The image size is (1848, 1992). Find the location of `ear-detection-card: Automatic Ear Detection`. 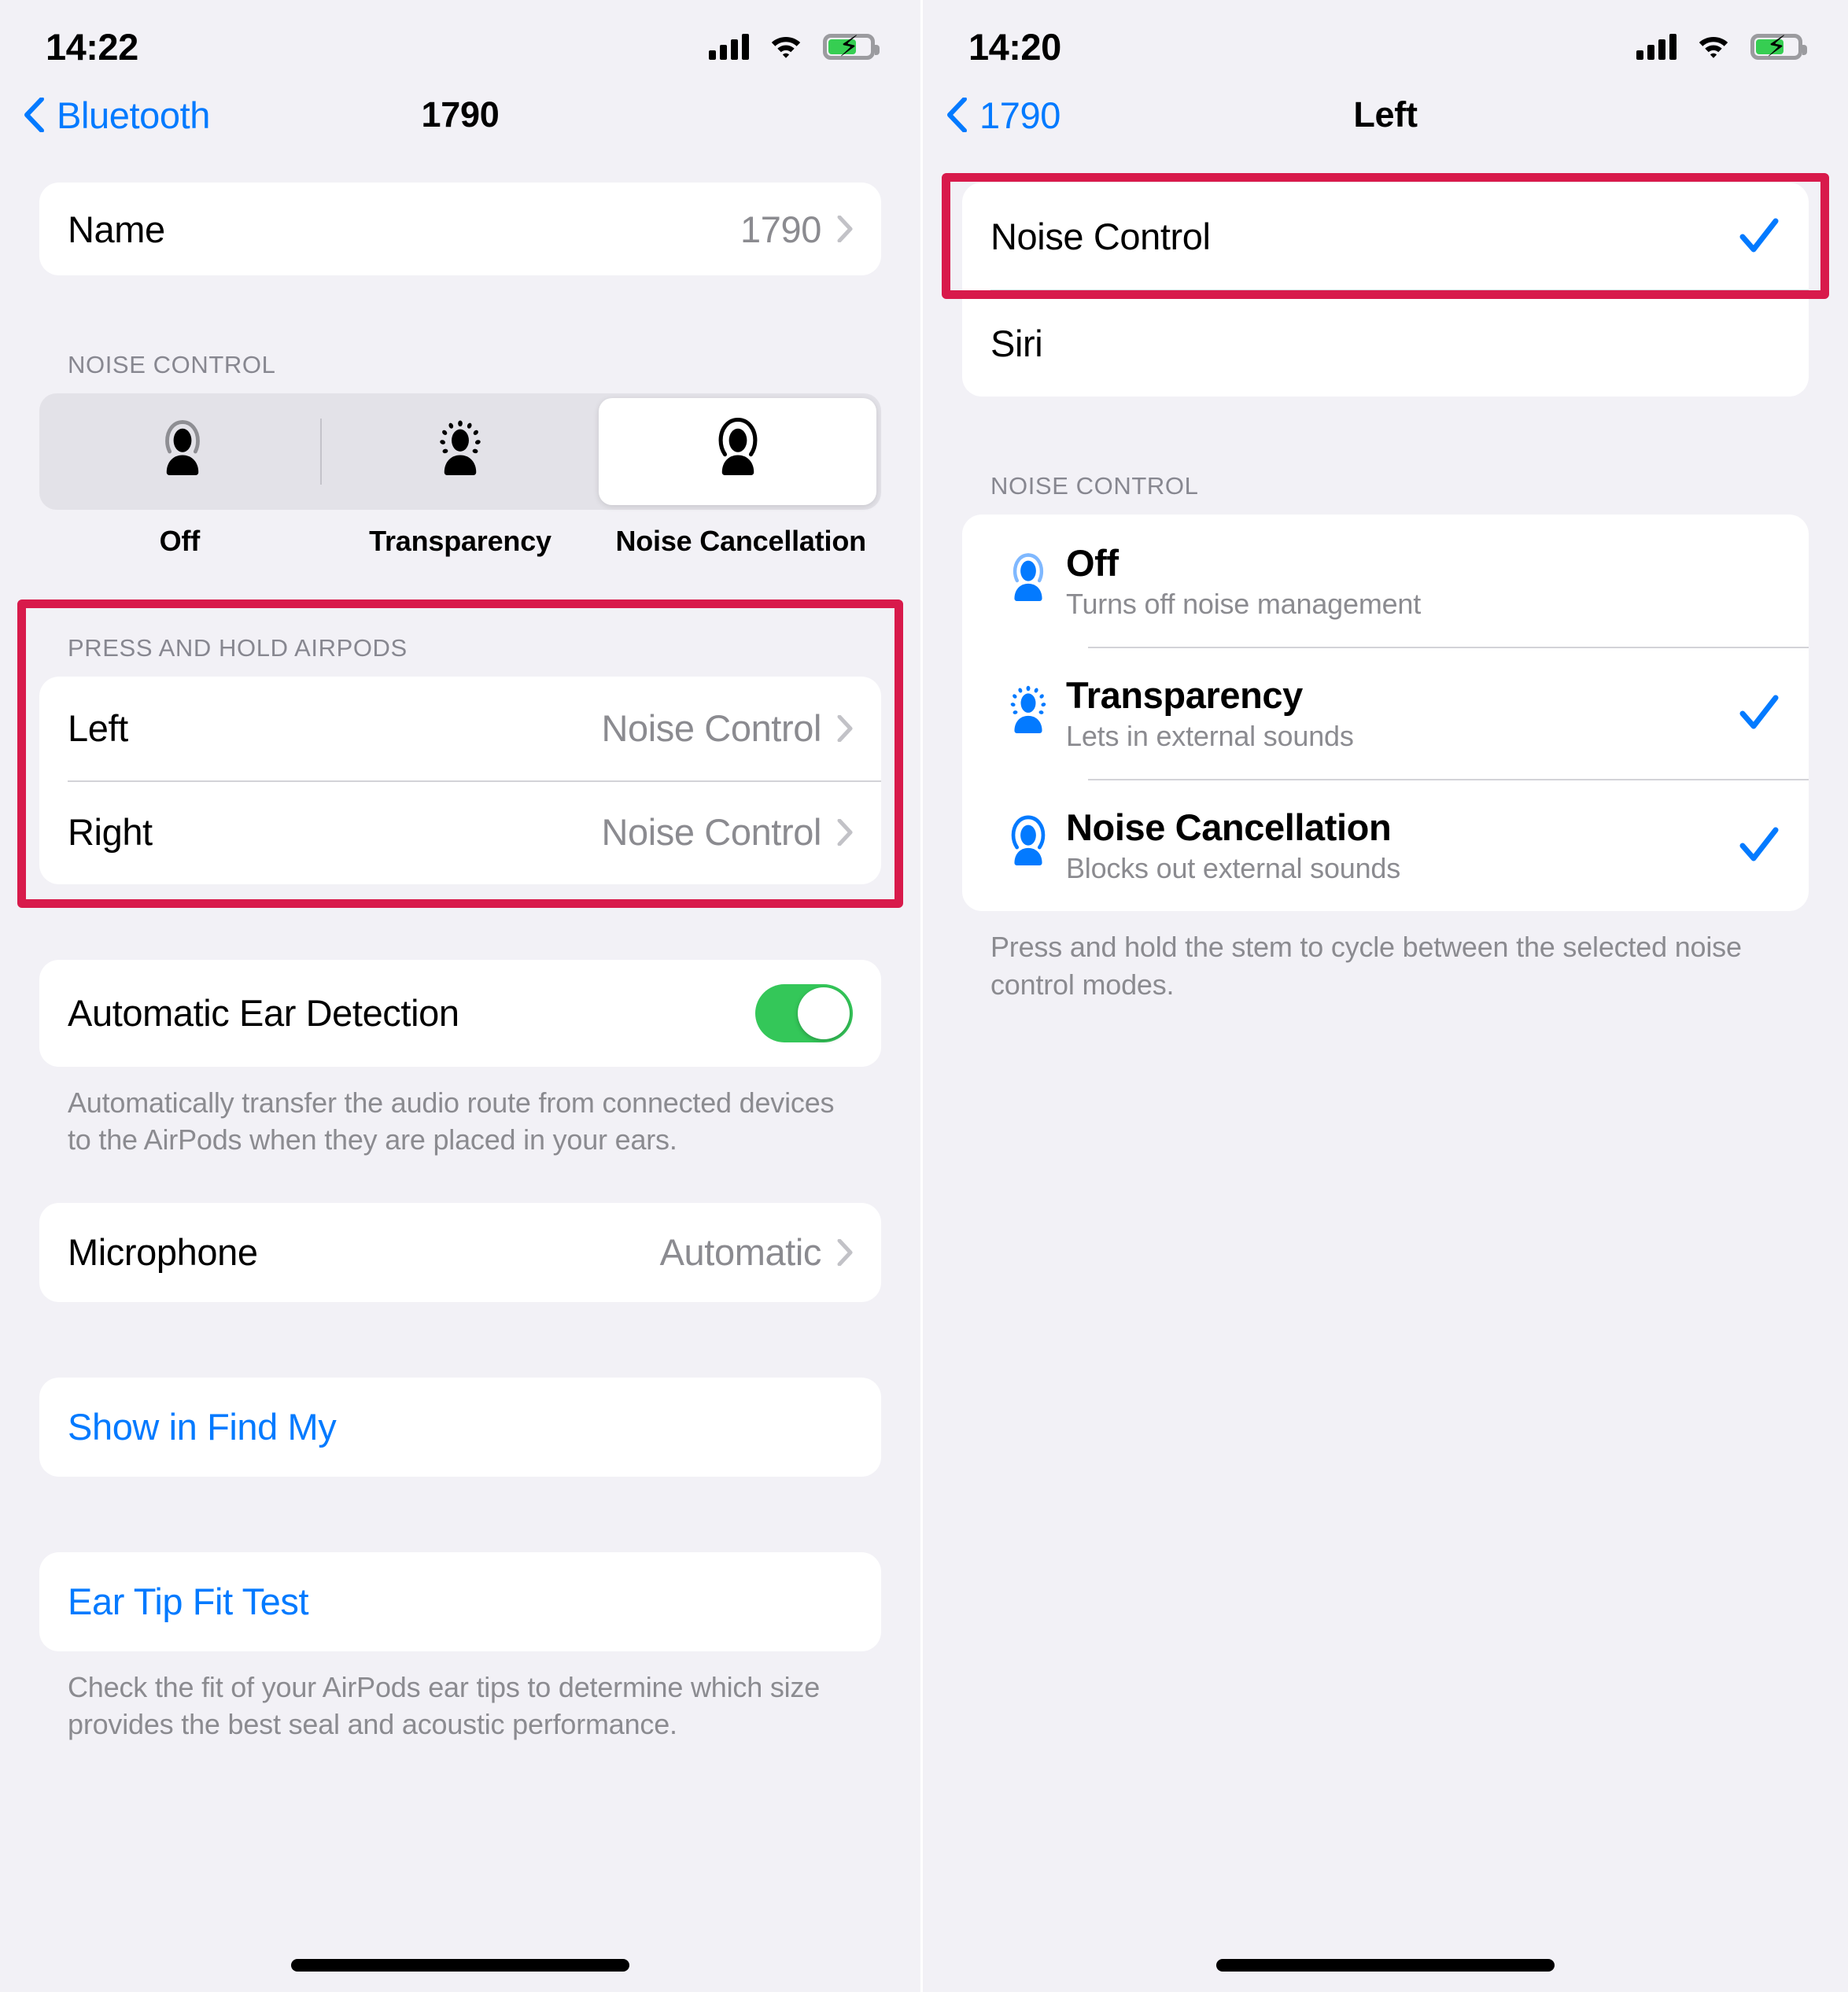

ear-detection-card: Automatic Ear Detection is located at coordinates (460, 1013).